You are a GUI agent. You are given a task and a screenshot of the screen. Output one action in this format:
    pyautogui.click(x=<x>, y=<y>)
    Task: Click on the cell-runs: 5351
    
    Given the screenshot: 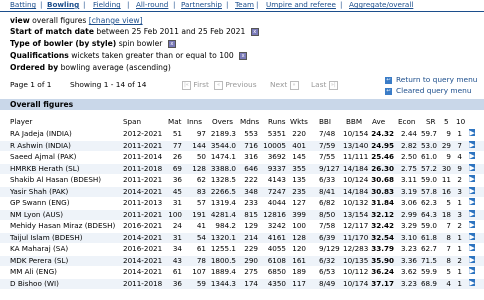 What is the action you would take?
    pyautogui.click(x=276, y=133)
    